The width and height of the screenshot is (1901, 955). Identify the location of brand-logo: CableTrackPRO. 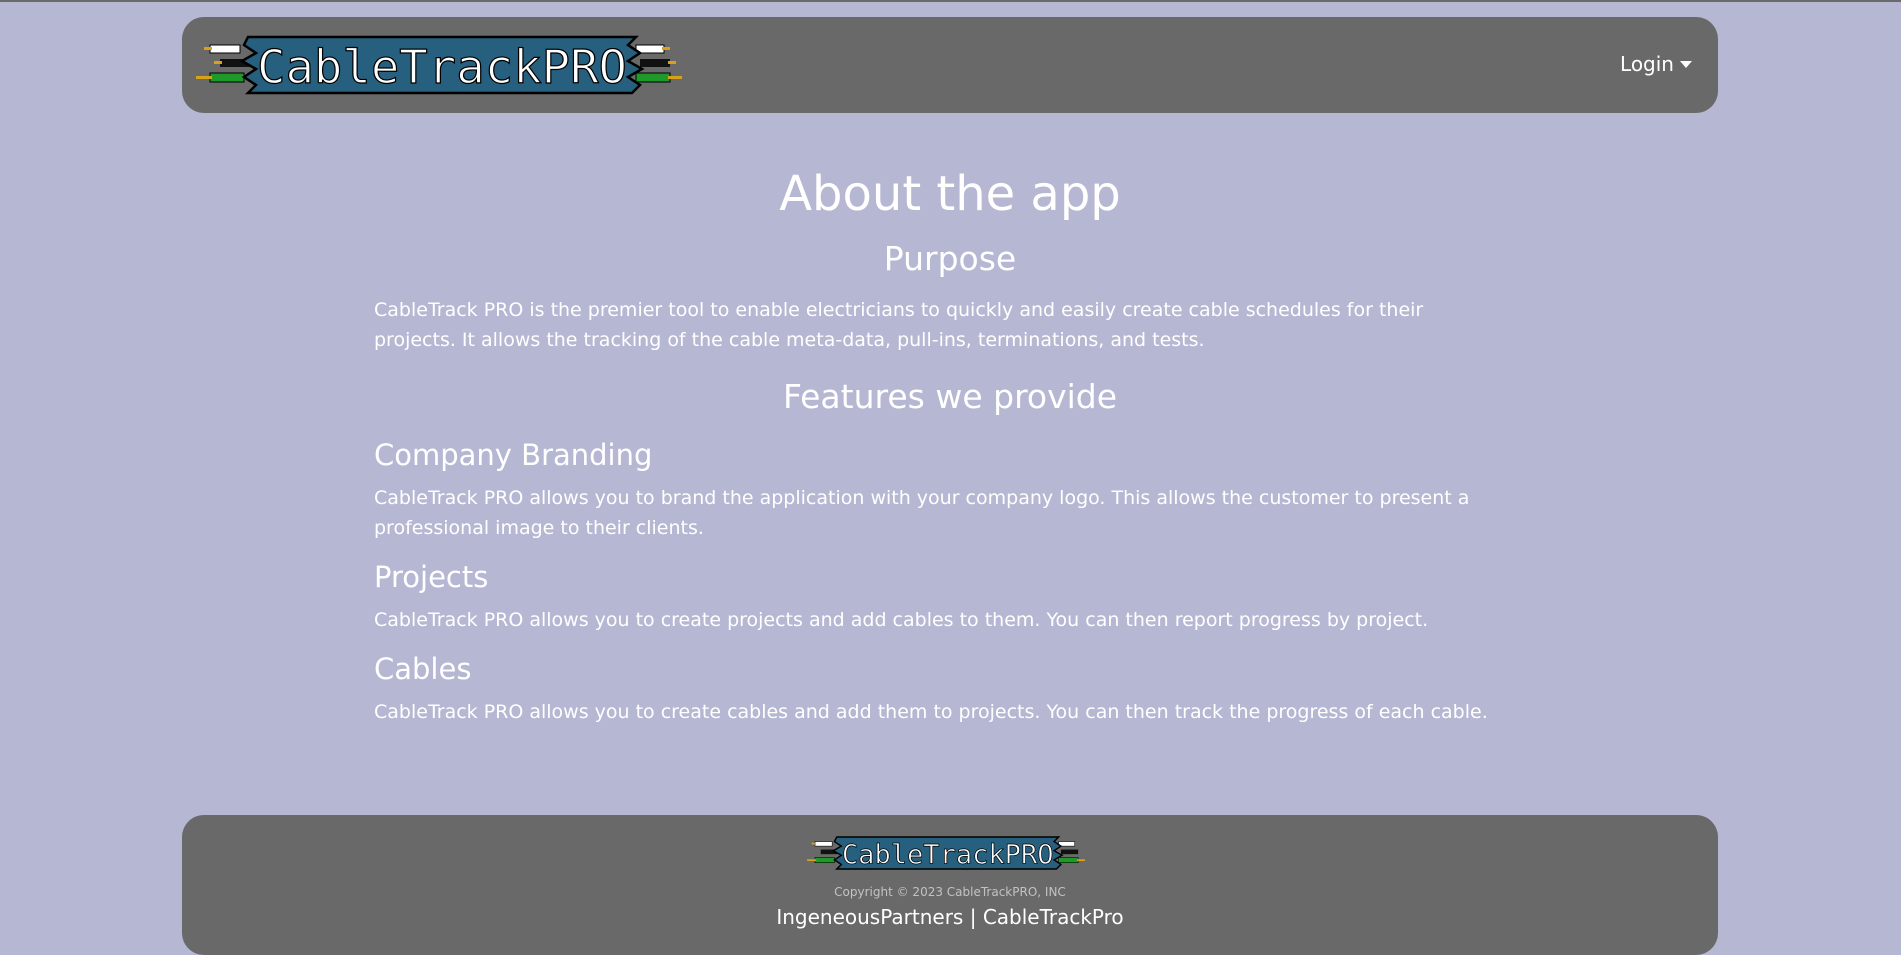
(446, 65).